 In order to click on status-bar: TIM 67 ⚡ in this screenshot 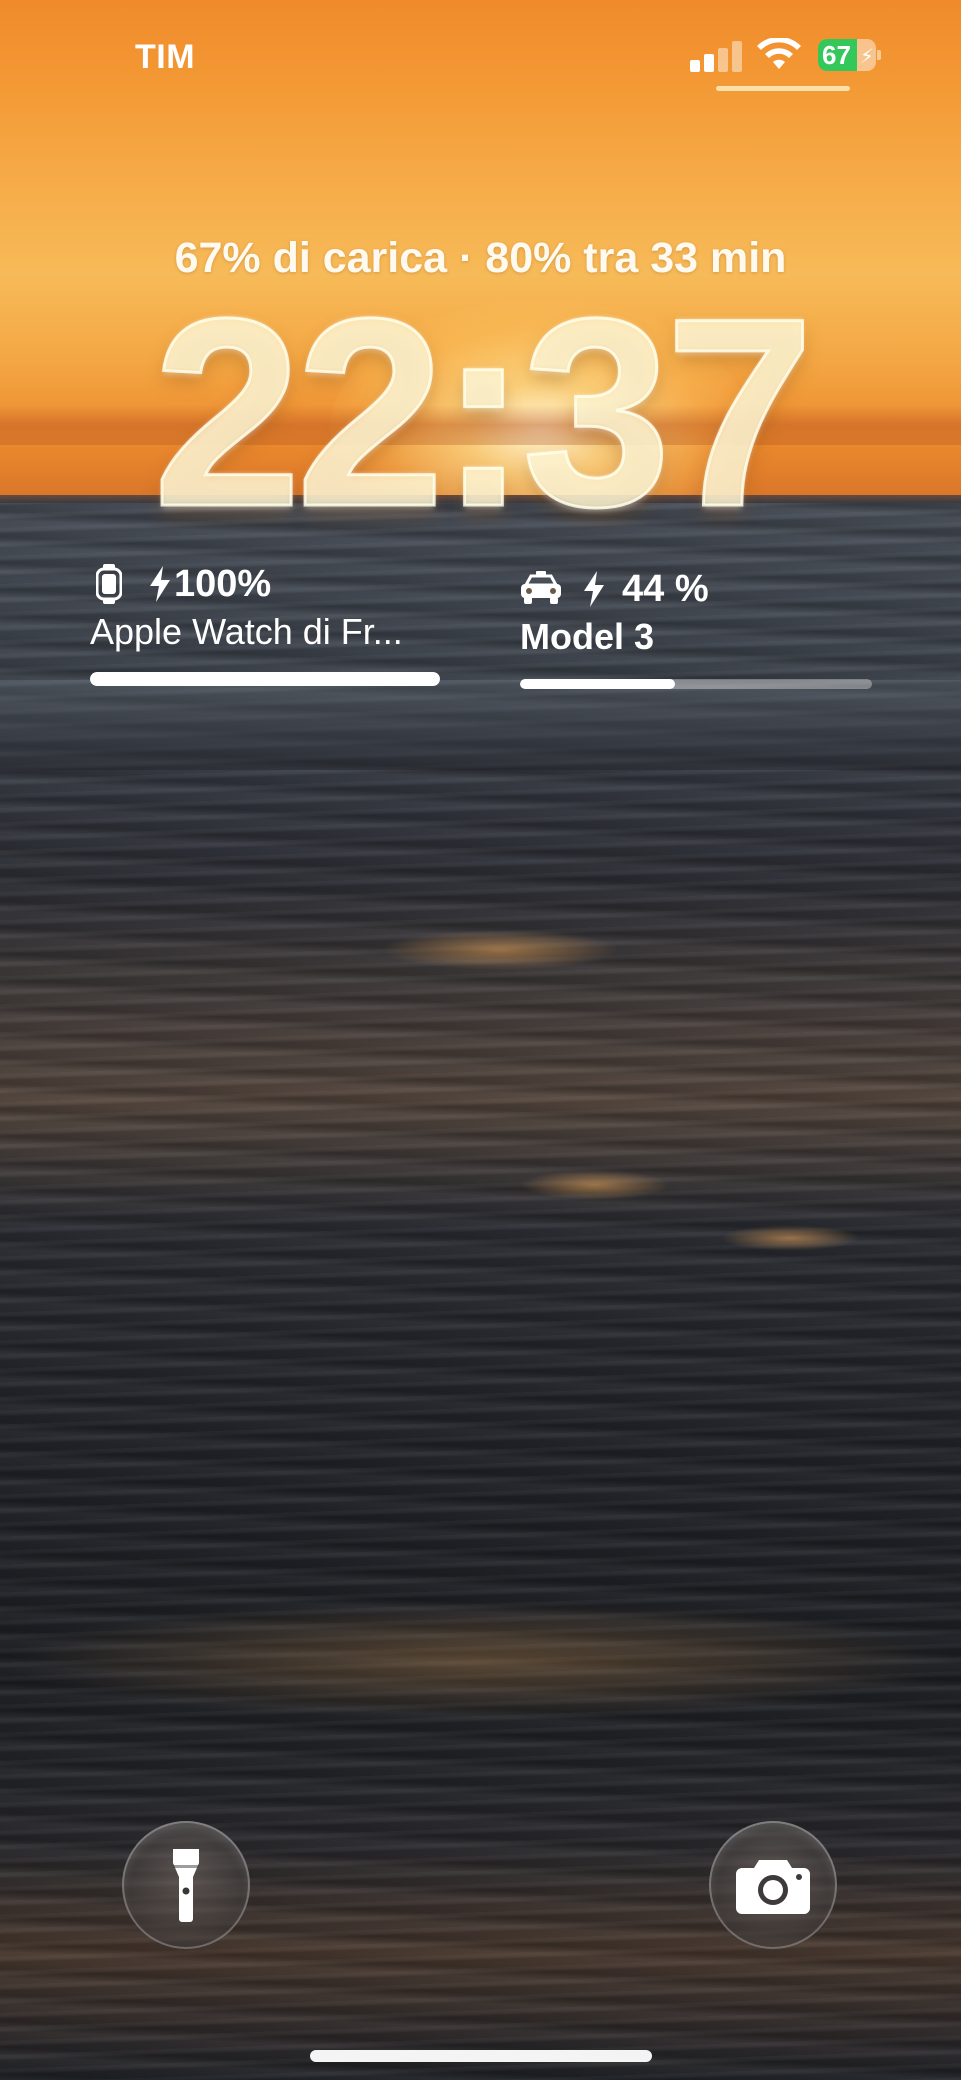, I will do `click(480, 55)`.